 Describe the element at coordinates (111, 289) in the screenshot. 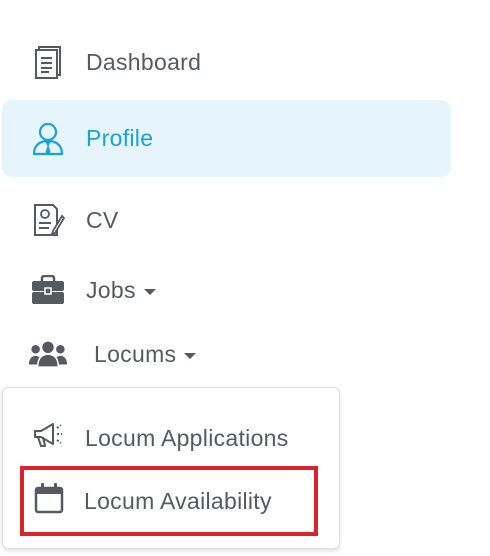

I see `nav-item-label: Jobs` at that location.